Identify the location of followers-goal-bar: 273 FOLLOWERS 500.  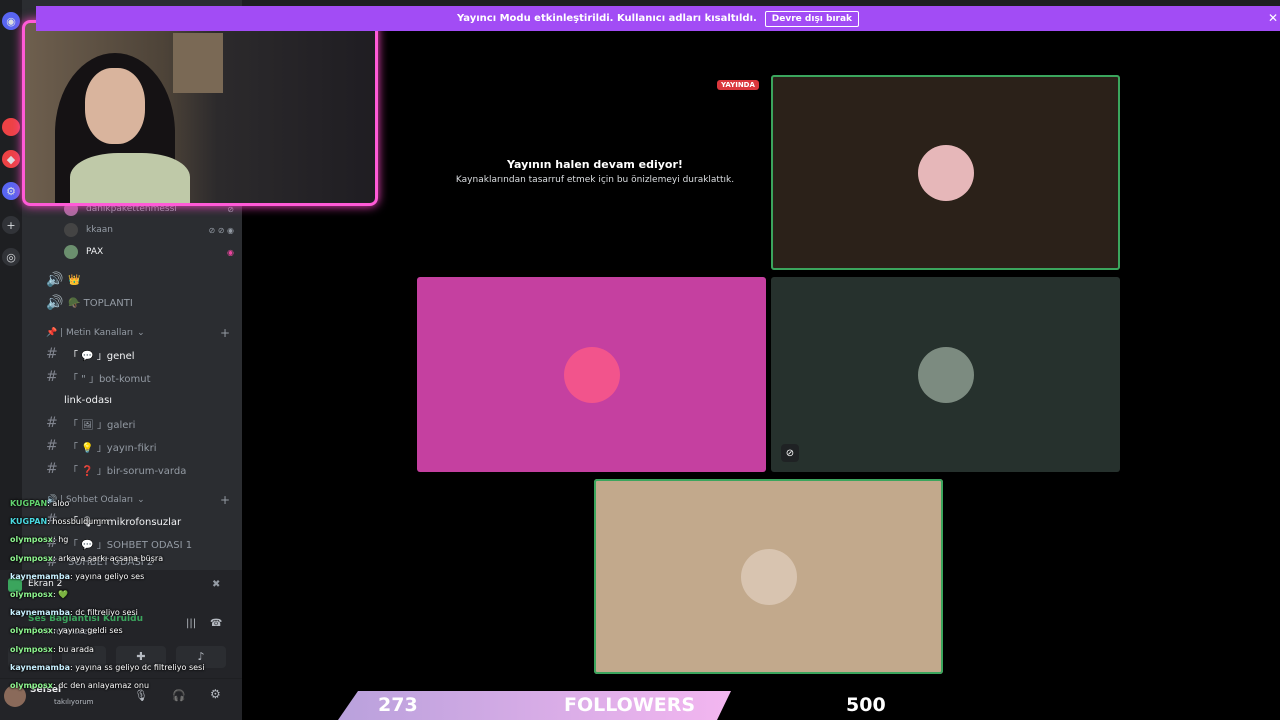
(628, 705).